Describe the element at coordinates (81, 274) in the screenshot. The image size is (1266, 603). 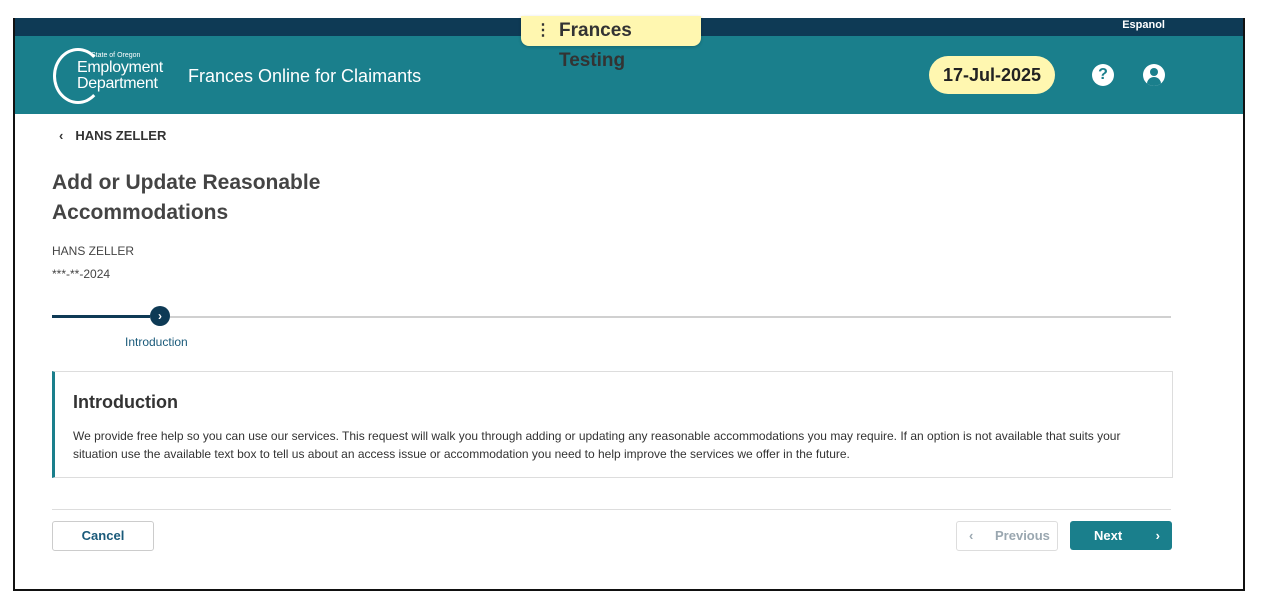
I see `claimant-ssn: ***-**-2024` at that location.